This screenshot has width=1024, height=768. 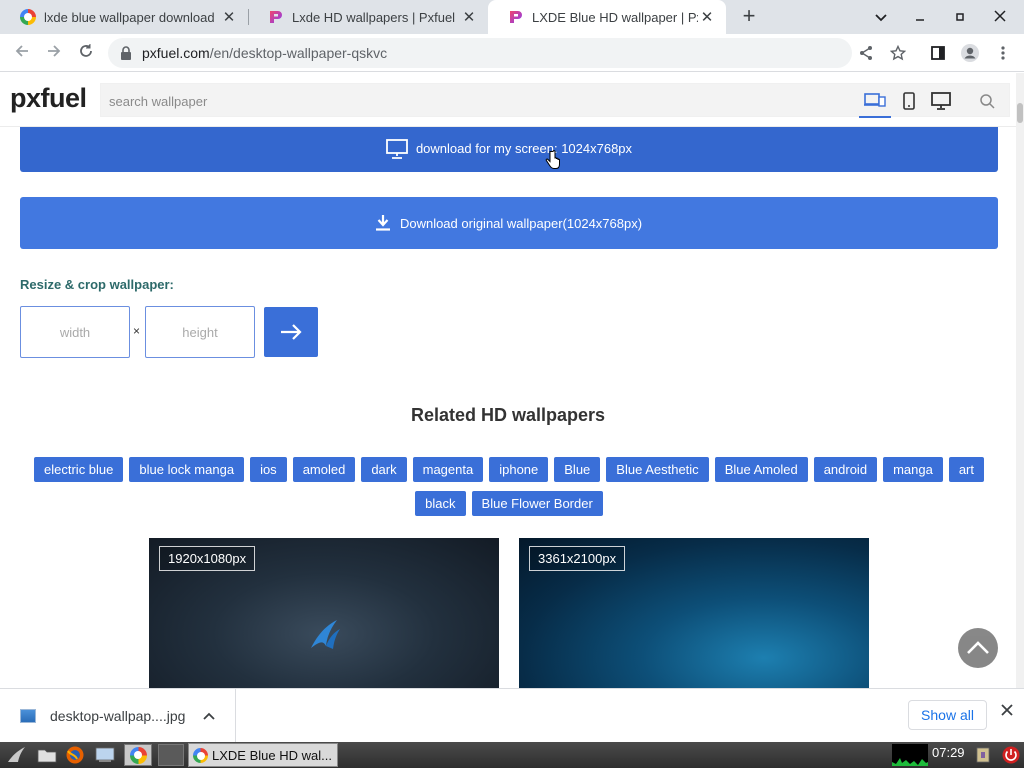 What do you see at coordinates (28, 17) in the screenshot?
I see `google-g-icon` at bounding box center [28, 17].